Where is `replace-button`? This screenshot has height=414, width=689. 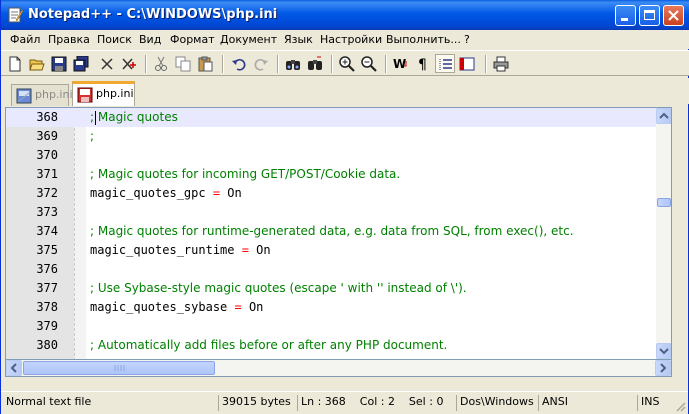 replace-button is located at coordinates (315, 63).